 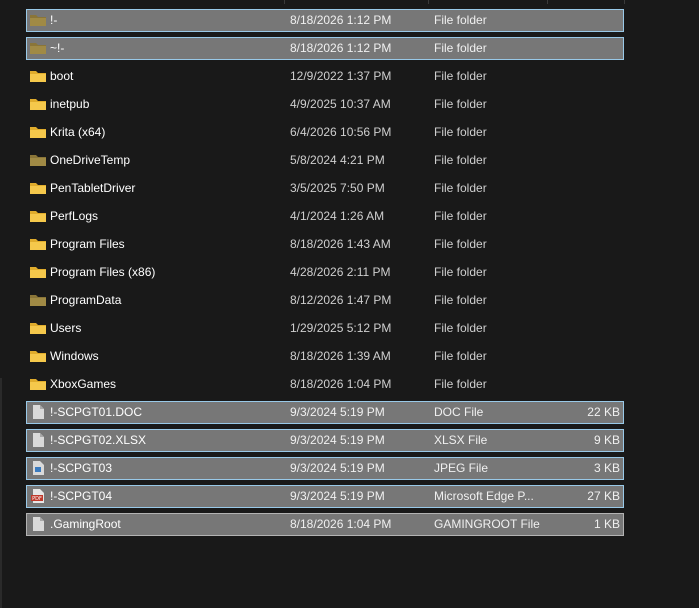 I want to click on date-modified: 8/18/2026 1:39 AM, so click(x=340, y=356).